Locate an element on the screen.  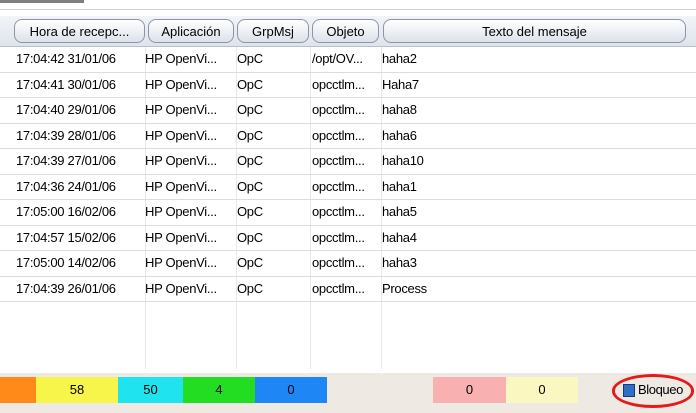
column-header-grpmsj: GrpMsj is located at coordinates (273, 31).